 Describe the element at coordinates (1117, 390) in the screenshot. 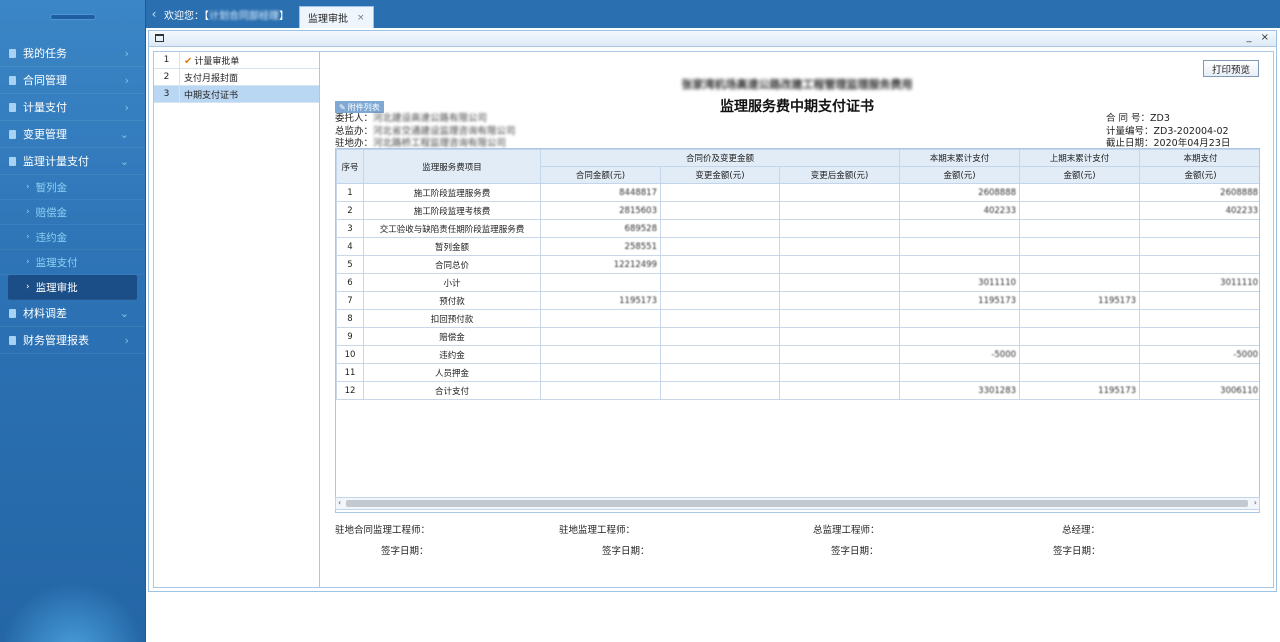

I see `cell-prev-total-value: 1195173` at that location.